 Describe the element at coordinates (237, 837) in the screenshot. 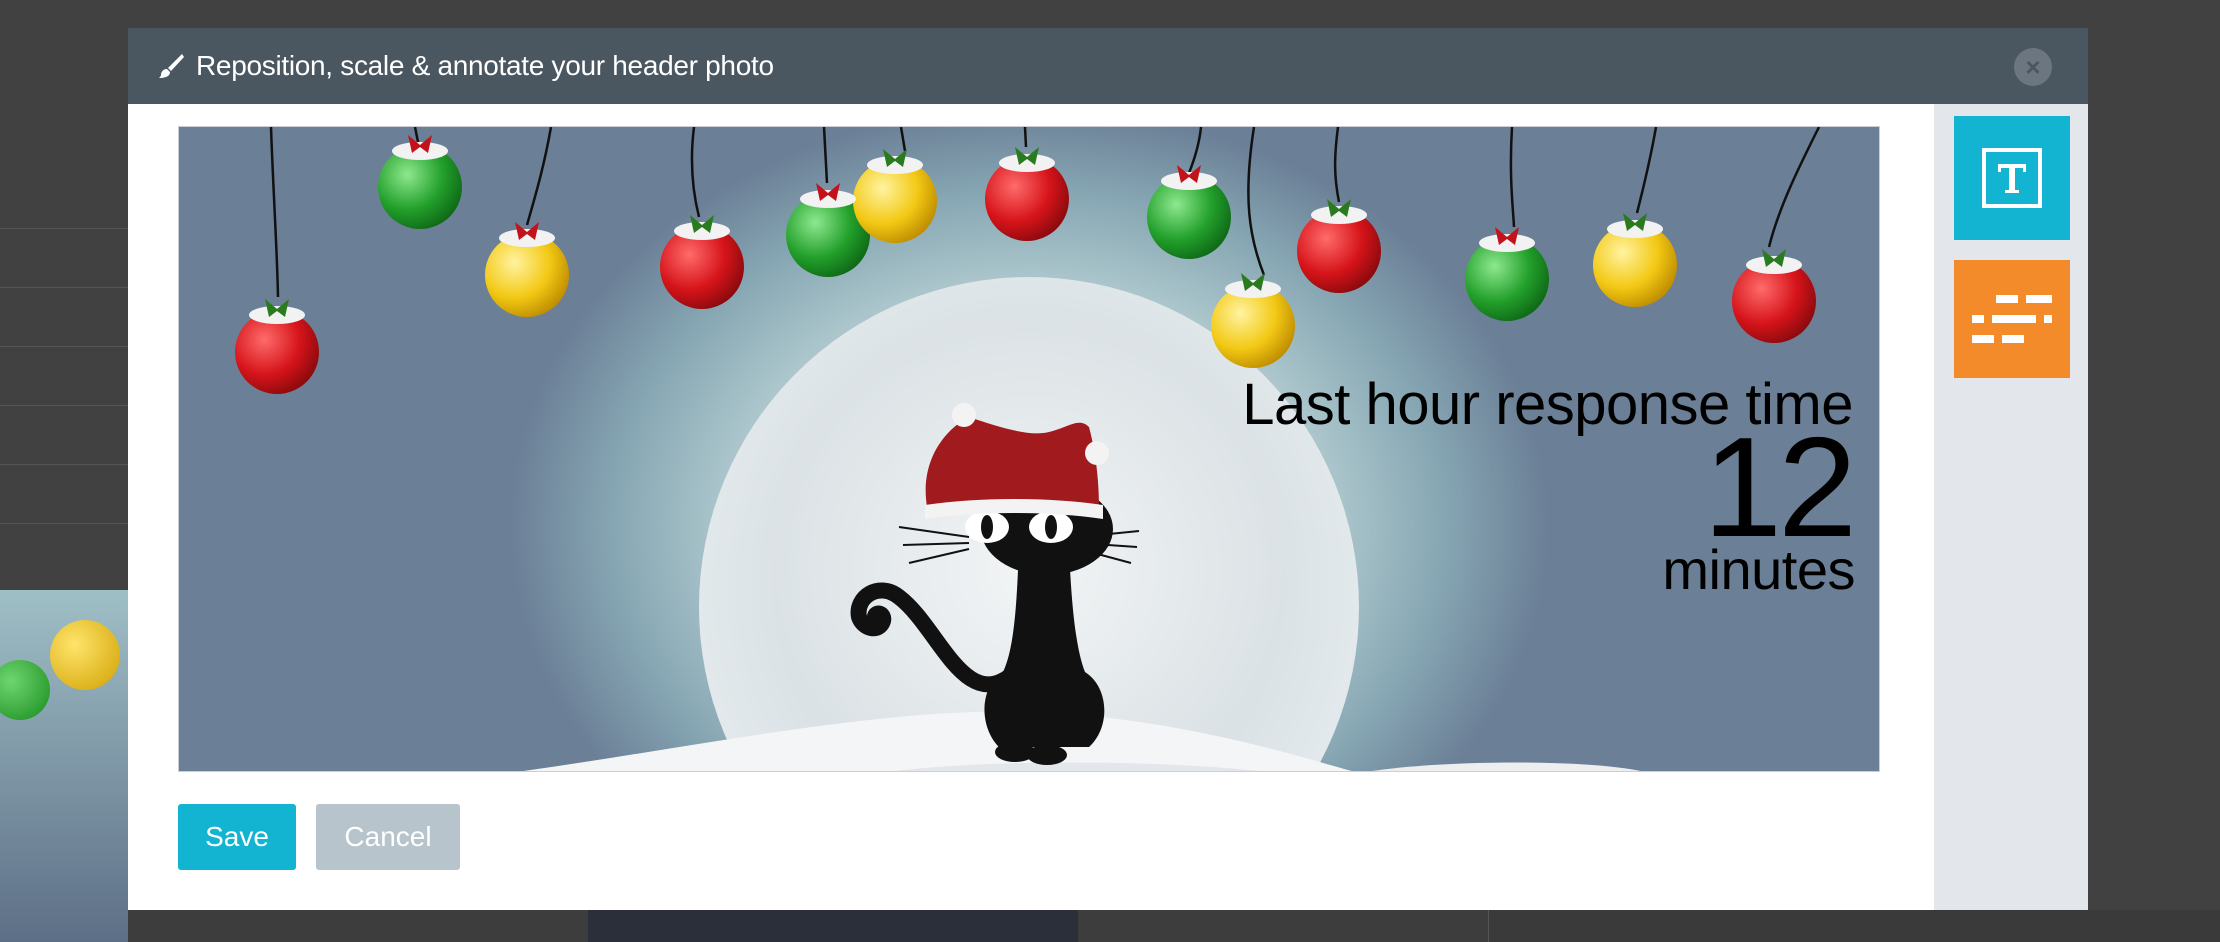

I see `save-button: Save` at that location.